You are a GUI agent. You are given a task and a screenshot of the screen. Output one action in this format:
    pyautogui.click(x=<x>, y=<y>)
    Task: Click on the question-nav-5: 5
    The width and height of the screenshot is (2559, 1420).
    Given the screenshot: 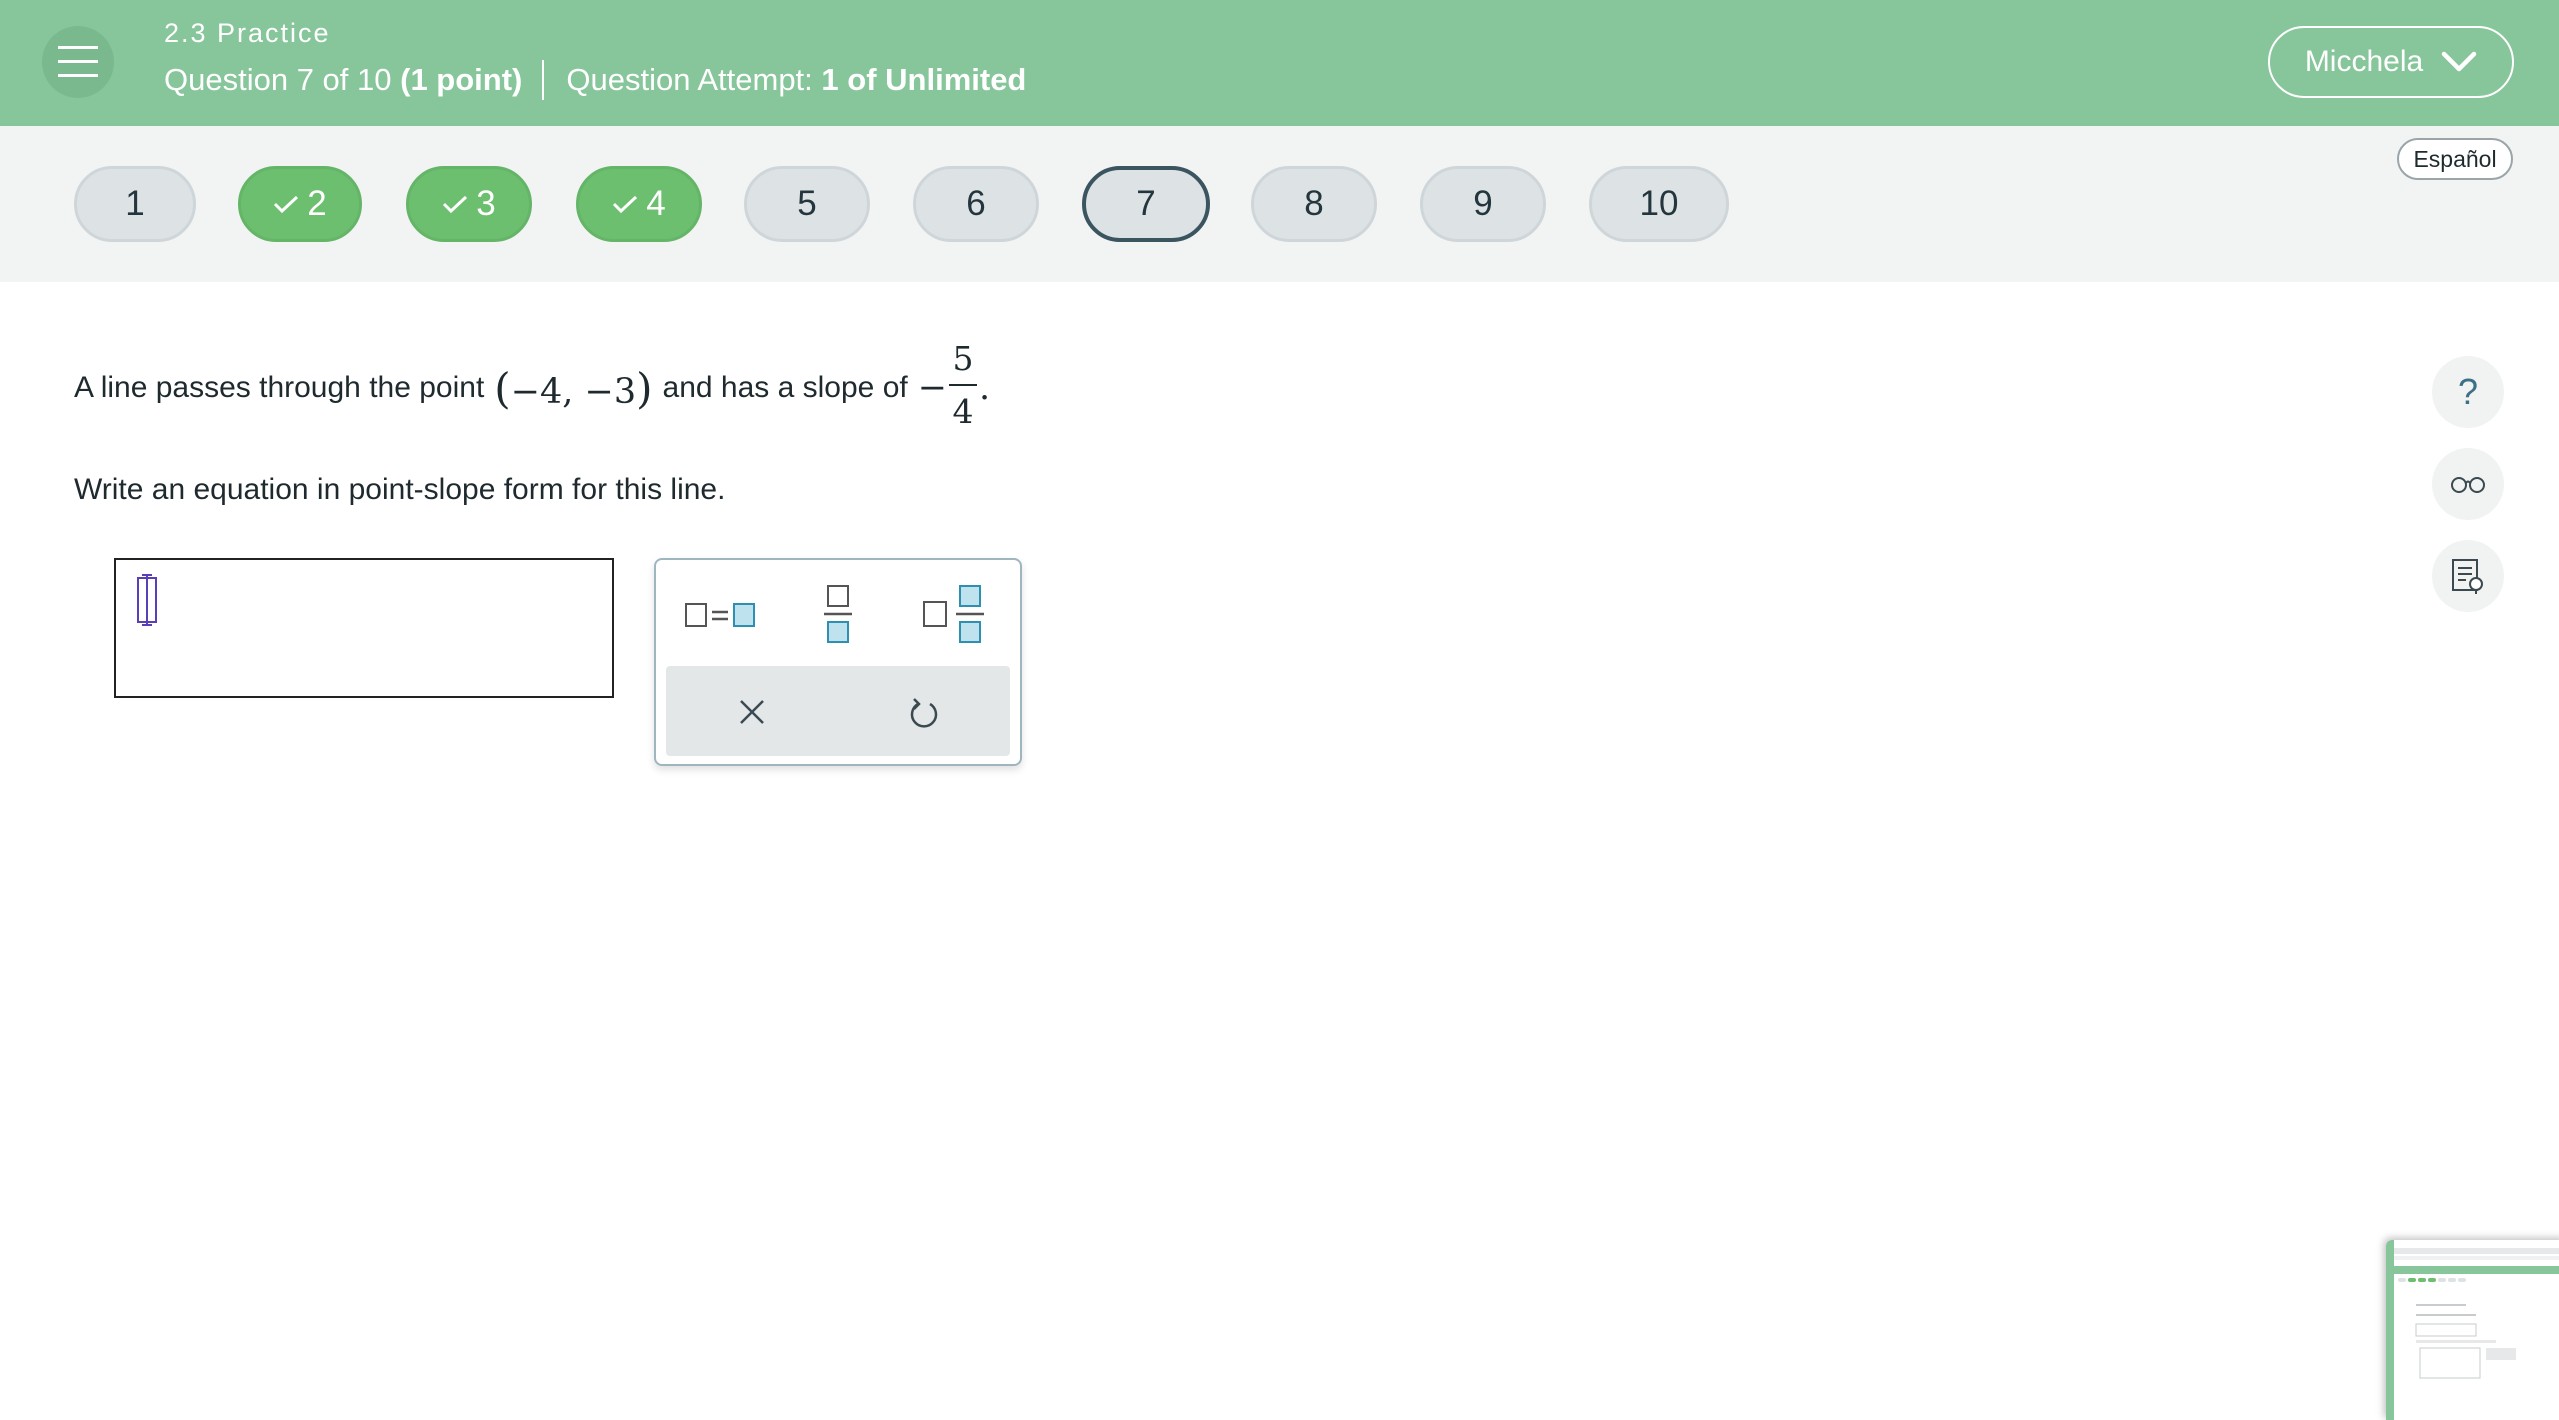 What is the action you would take?
    pyautogui.click(x=807, y=204)
    